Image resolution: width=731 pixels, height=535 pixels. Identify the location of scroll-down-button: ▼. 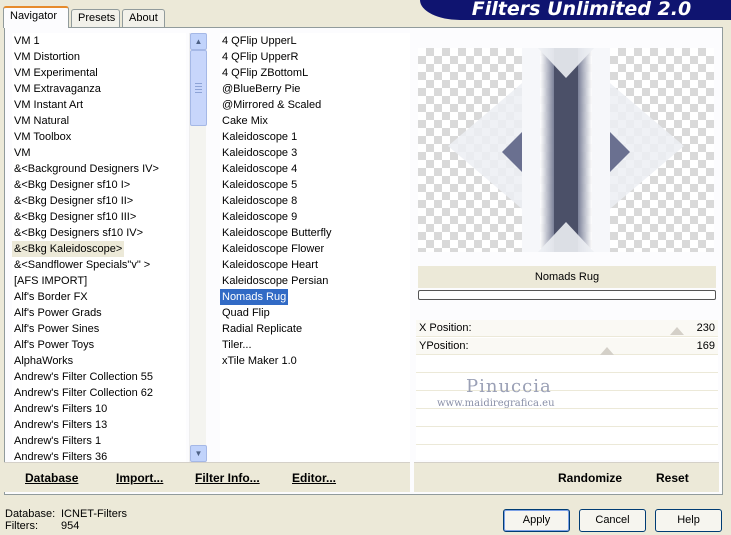
(198, 453).